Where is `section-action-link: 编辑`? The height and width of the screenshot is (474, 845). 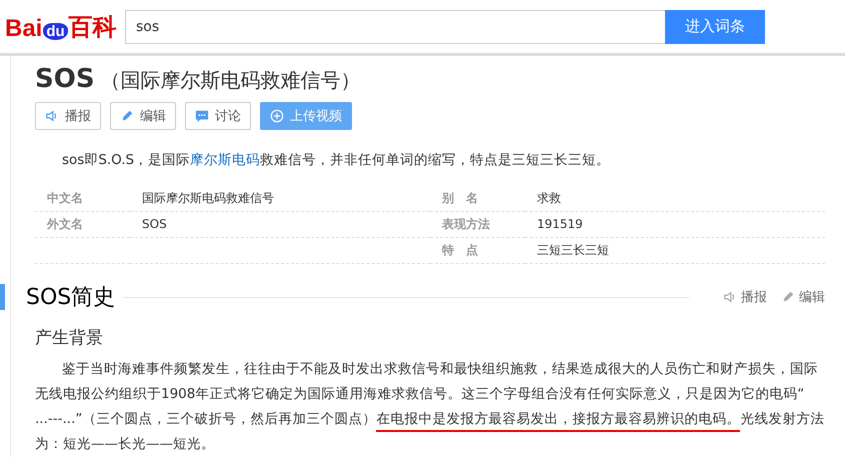 section-action-link: 编辑 is located at coordinates (803, 297).